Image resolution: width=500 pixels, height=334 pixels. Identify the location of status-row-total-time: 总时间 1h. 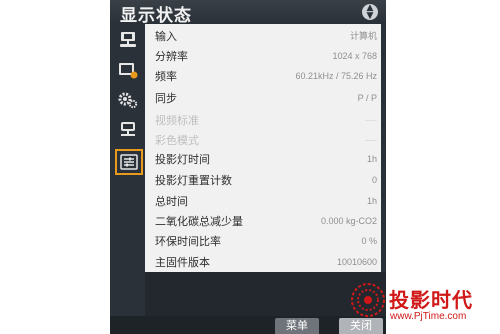
(266, 200).